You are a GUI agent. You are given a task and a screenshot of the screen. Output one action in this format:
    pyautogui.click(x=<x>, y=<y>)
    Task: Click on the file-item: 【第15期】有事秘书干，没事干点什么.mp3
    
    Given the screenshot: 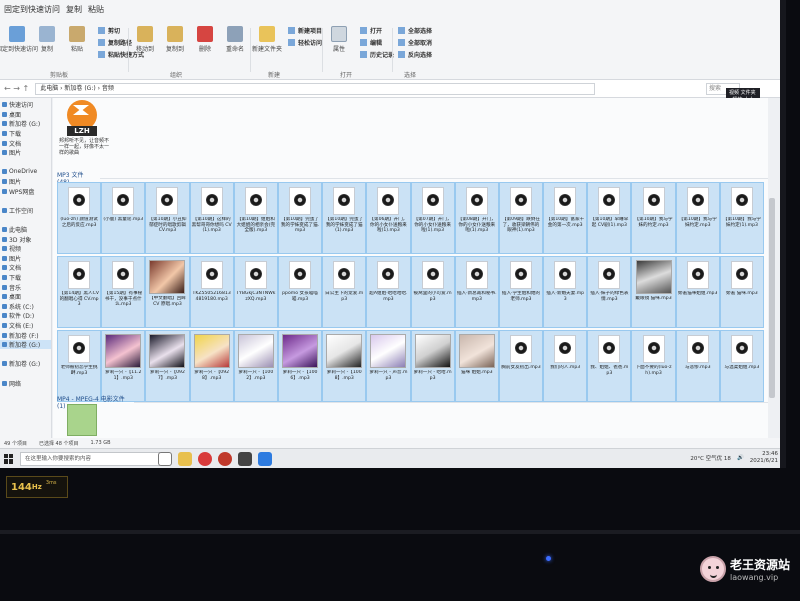 What is the action you would take?
    pyautogui.click(x=123, y=292)
    